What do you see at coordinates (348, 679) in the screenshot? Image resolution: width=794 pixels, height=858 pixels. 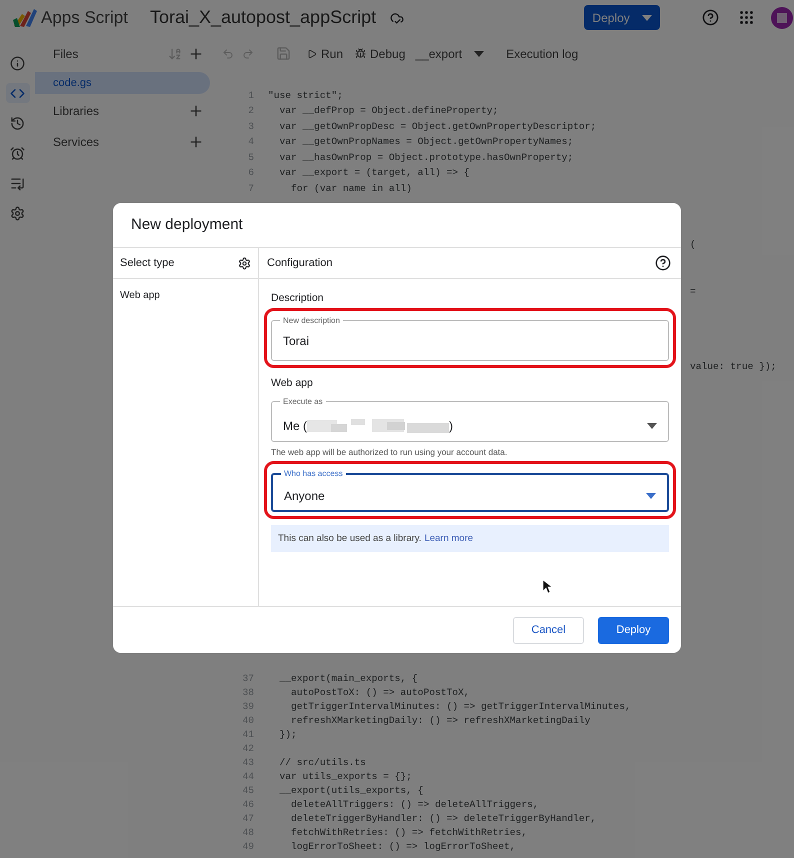 I see `code-line: __export(main_exports, {` at bounding box center [348, 679].